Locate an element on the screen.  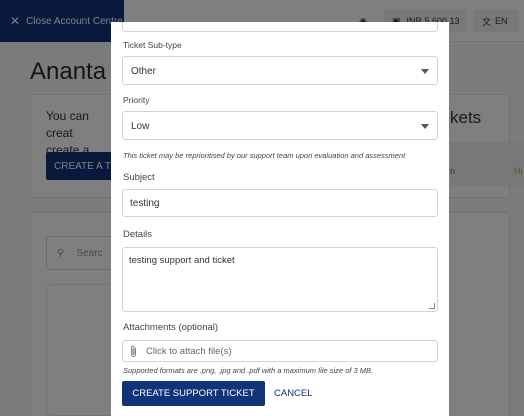
create-support-ticket-button: CREATE SUPPORT TICKET is located at coordinates (193, 393).